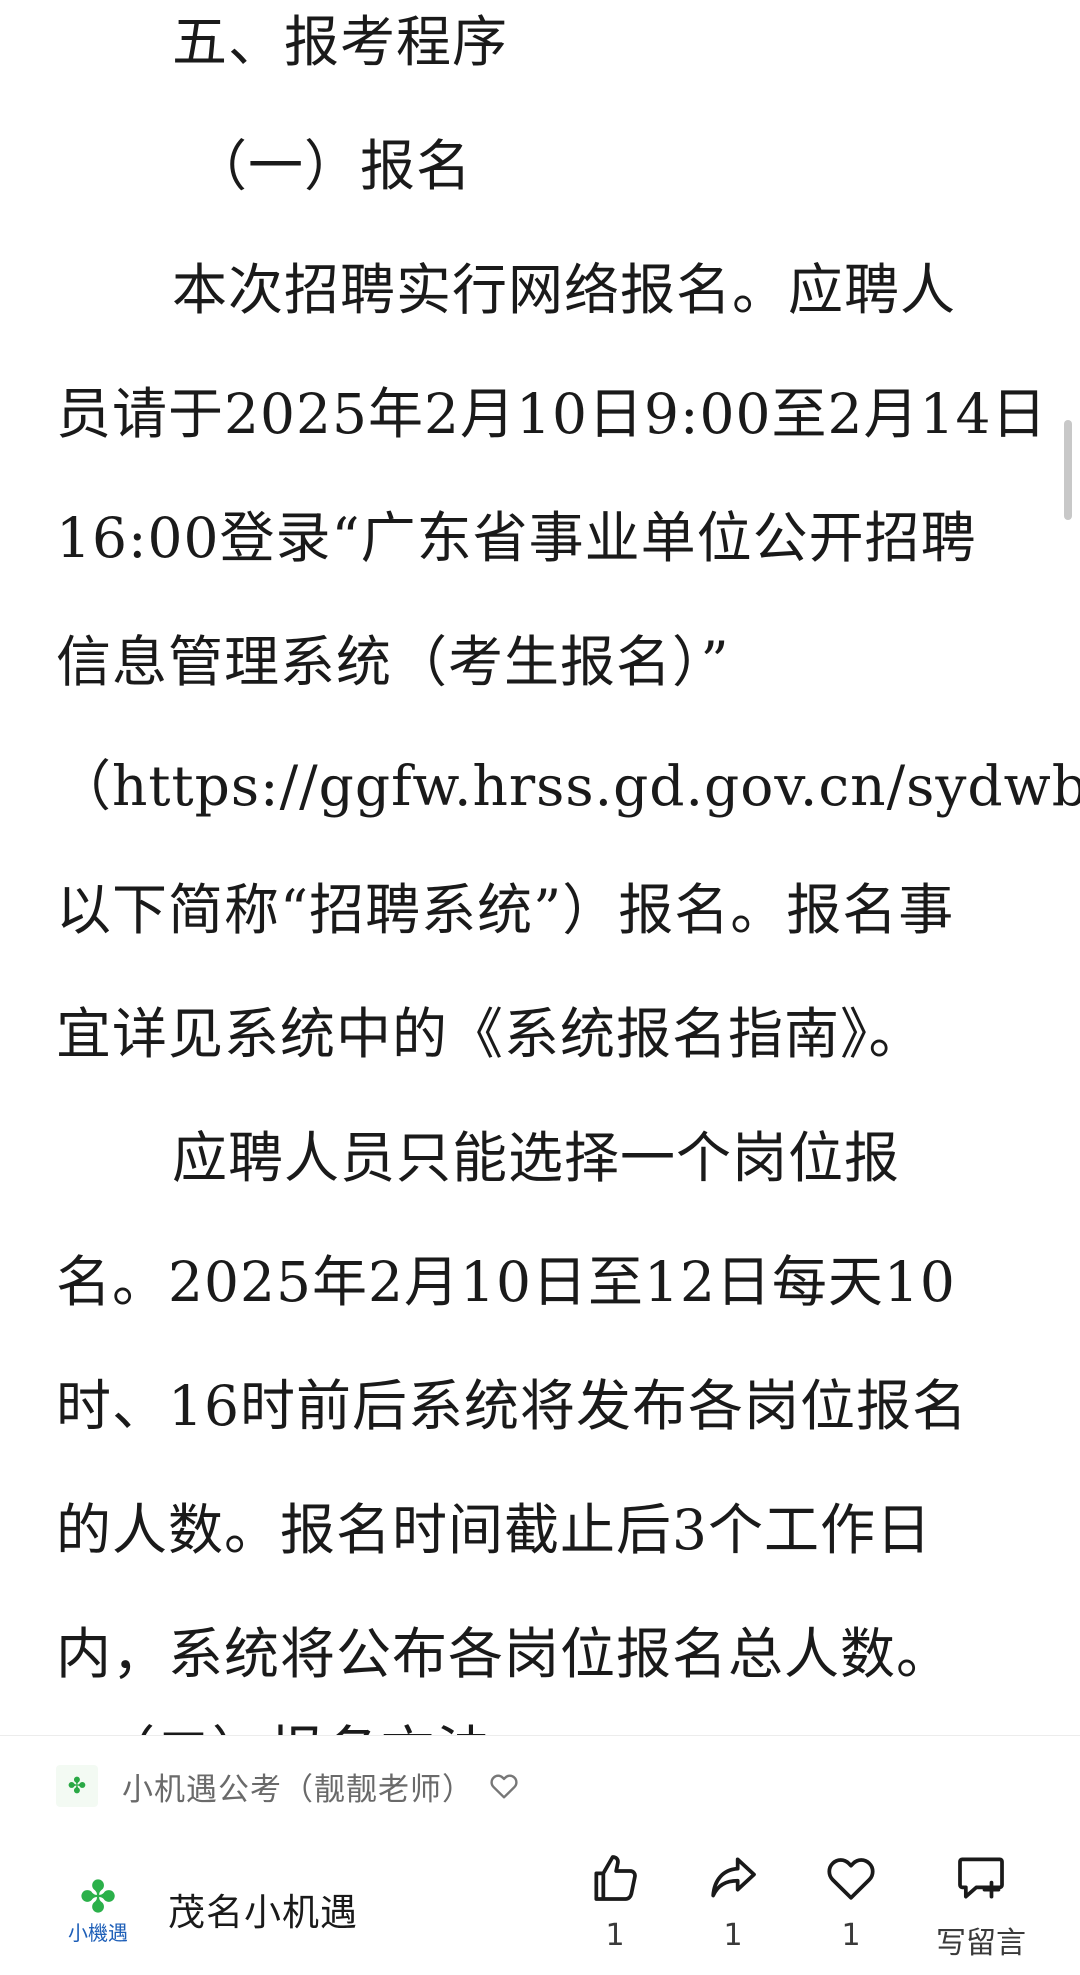 This screenshot has width=1080, height=1975. I want to click on paragraph-line: 信息管理系统（考生报名）”, so click(393, 662).